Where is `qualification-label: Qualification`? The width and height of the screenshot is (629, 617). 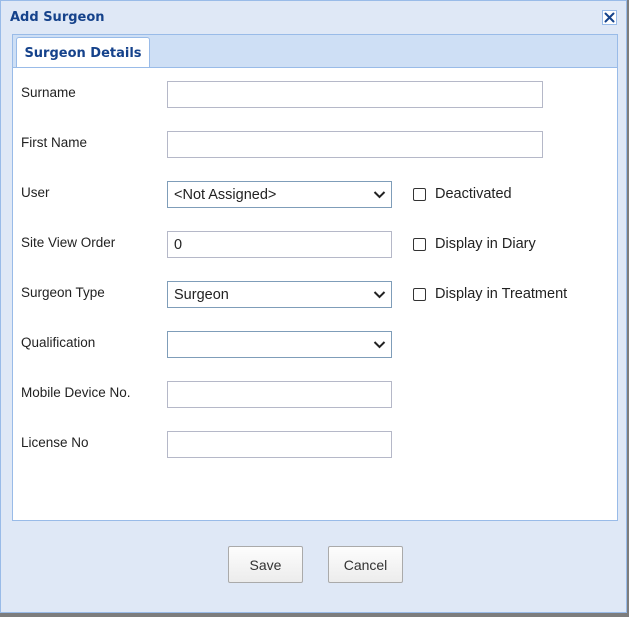
qualification-label: Qualification is located at coordinates (58, 342).